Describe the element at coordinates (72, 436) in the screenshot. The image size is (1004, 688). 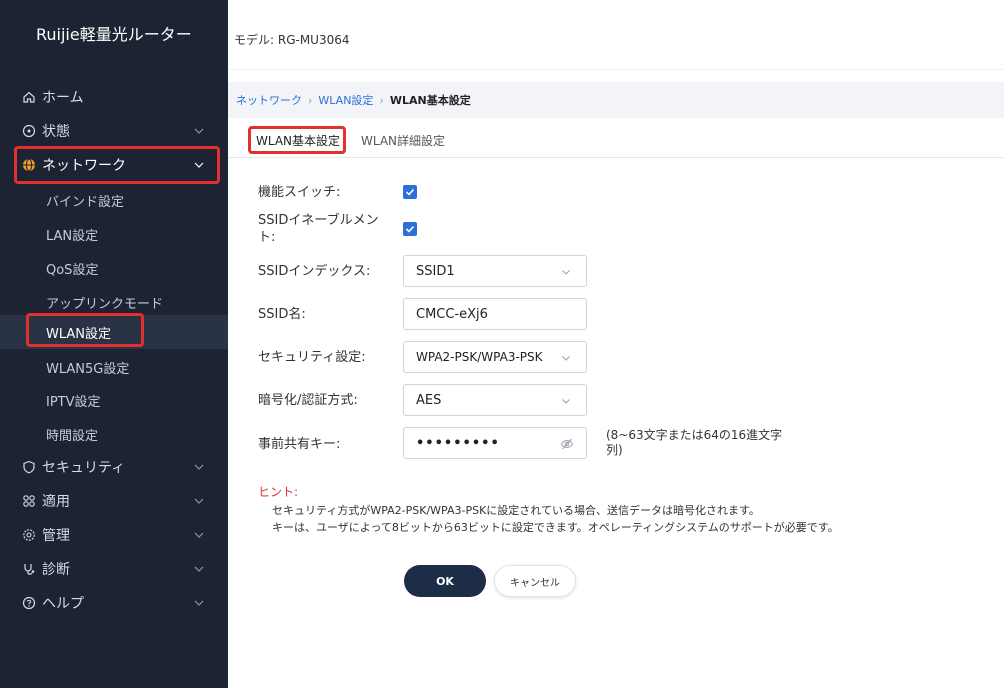
I see `sidebar-subitem-label: 時間設定` at that location.